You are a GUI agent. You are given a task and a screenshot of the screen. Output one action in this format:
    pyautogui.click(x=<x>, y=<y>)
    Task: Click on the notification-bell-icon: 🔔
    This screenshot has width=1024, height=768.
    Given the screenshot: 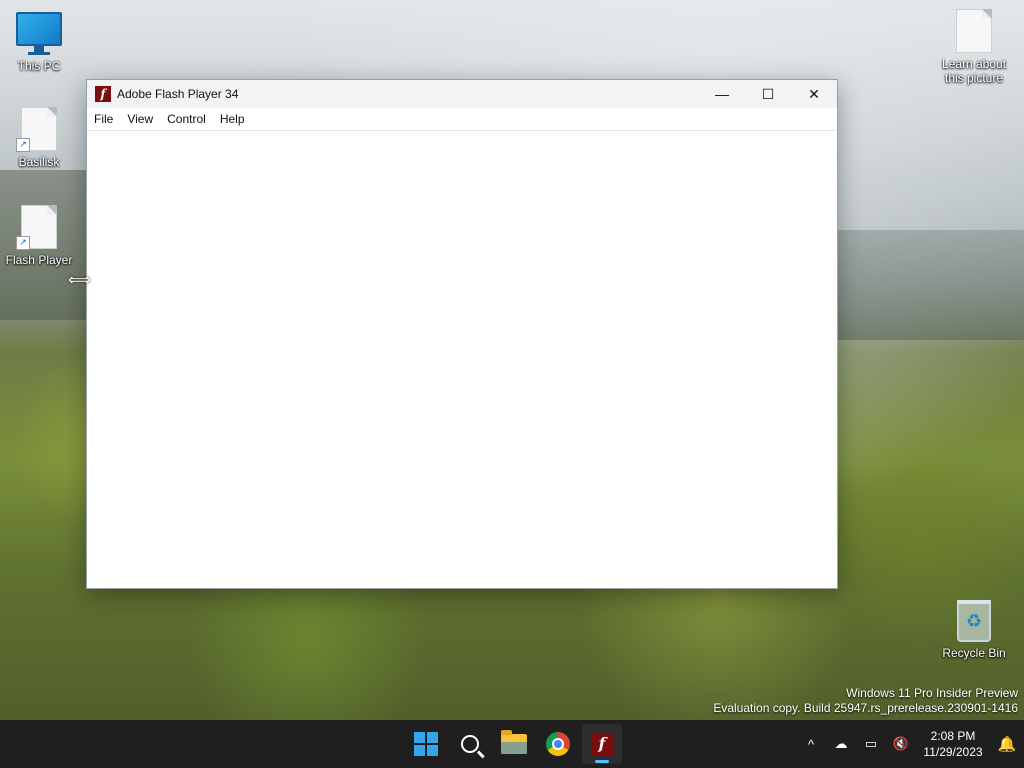 What is the action you would take?
    pyautogui.click(x=1007, y=744)
    